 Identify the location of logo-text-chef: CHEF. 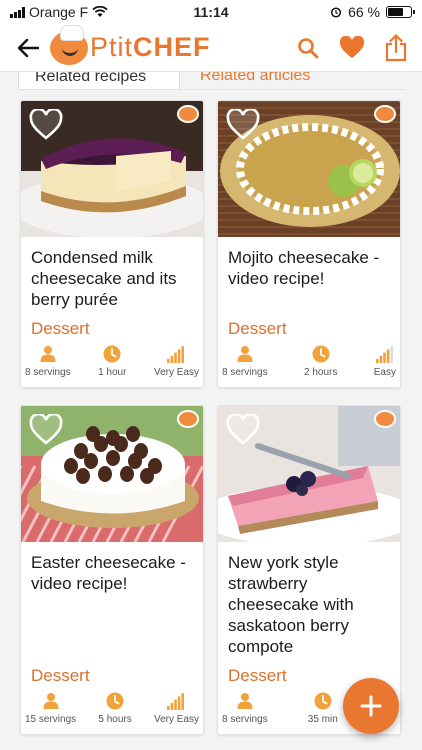
(172, 47).